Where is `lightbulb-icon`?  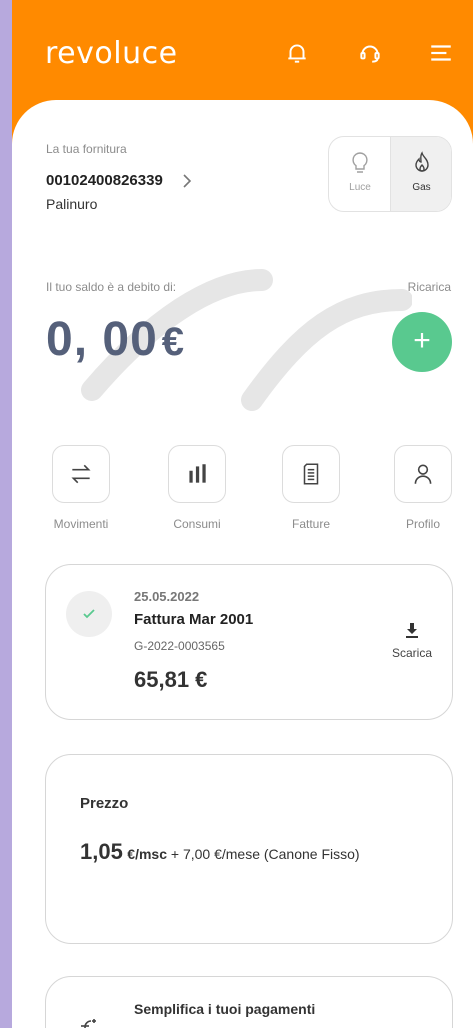
lightbulb-icon is located at coordinates (360, 162).